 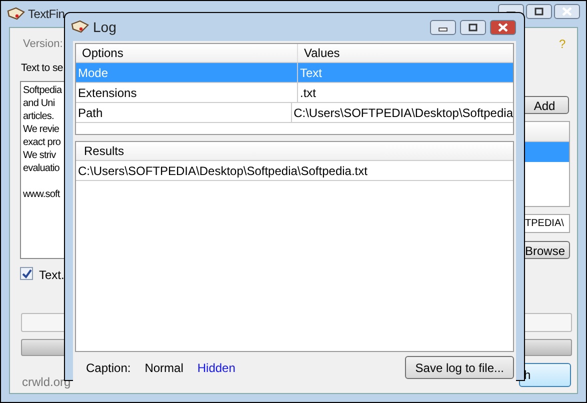 What do you see at coordinates (41, 129) in the screenshot?
I see `text-line: We revie` at bounding box center [41, 129].